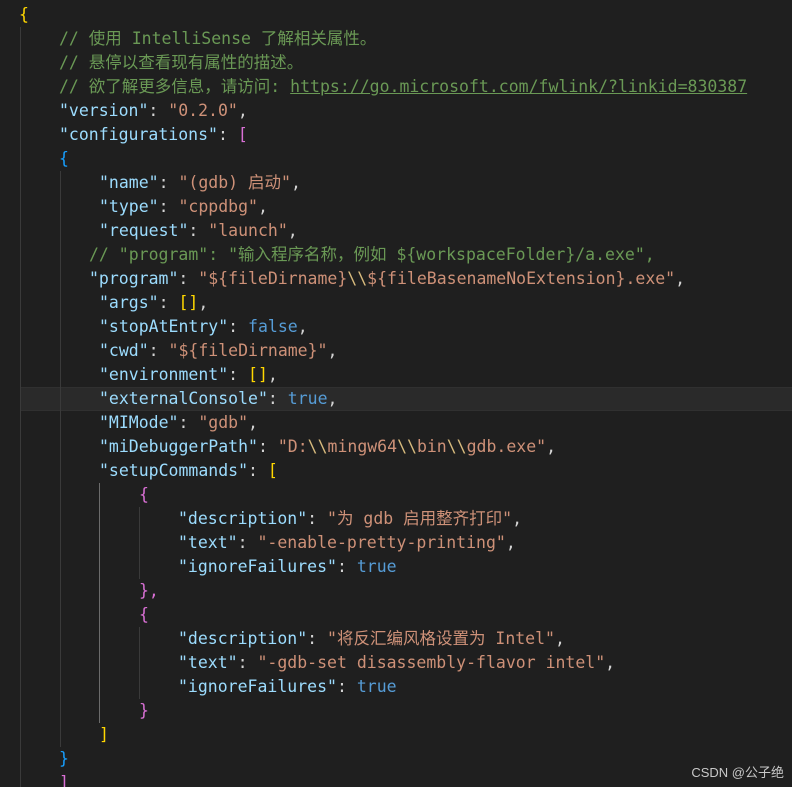  I want to click on code-line: },, so click(149, 590).